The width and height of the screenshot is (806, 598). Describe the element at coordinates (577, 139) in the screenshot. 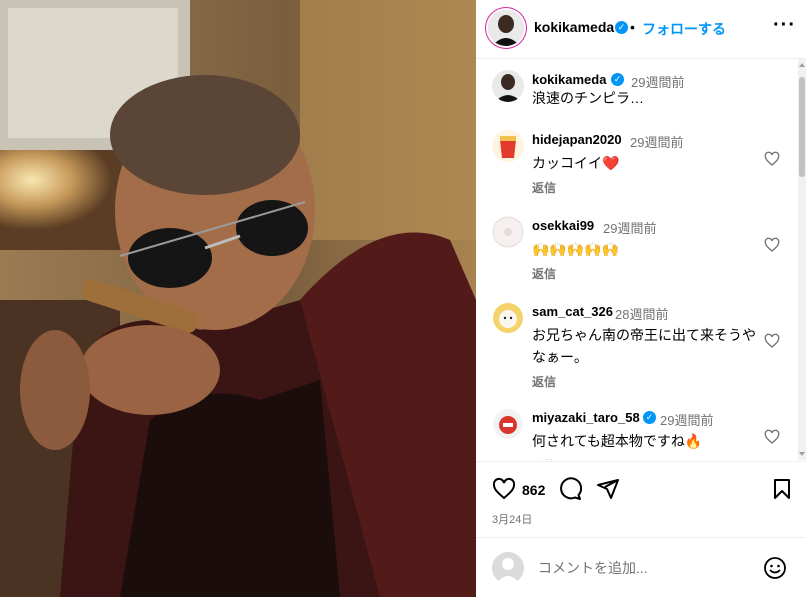

I see `commenter-username: hidejapan2020` at that location.